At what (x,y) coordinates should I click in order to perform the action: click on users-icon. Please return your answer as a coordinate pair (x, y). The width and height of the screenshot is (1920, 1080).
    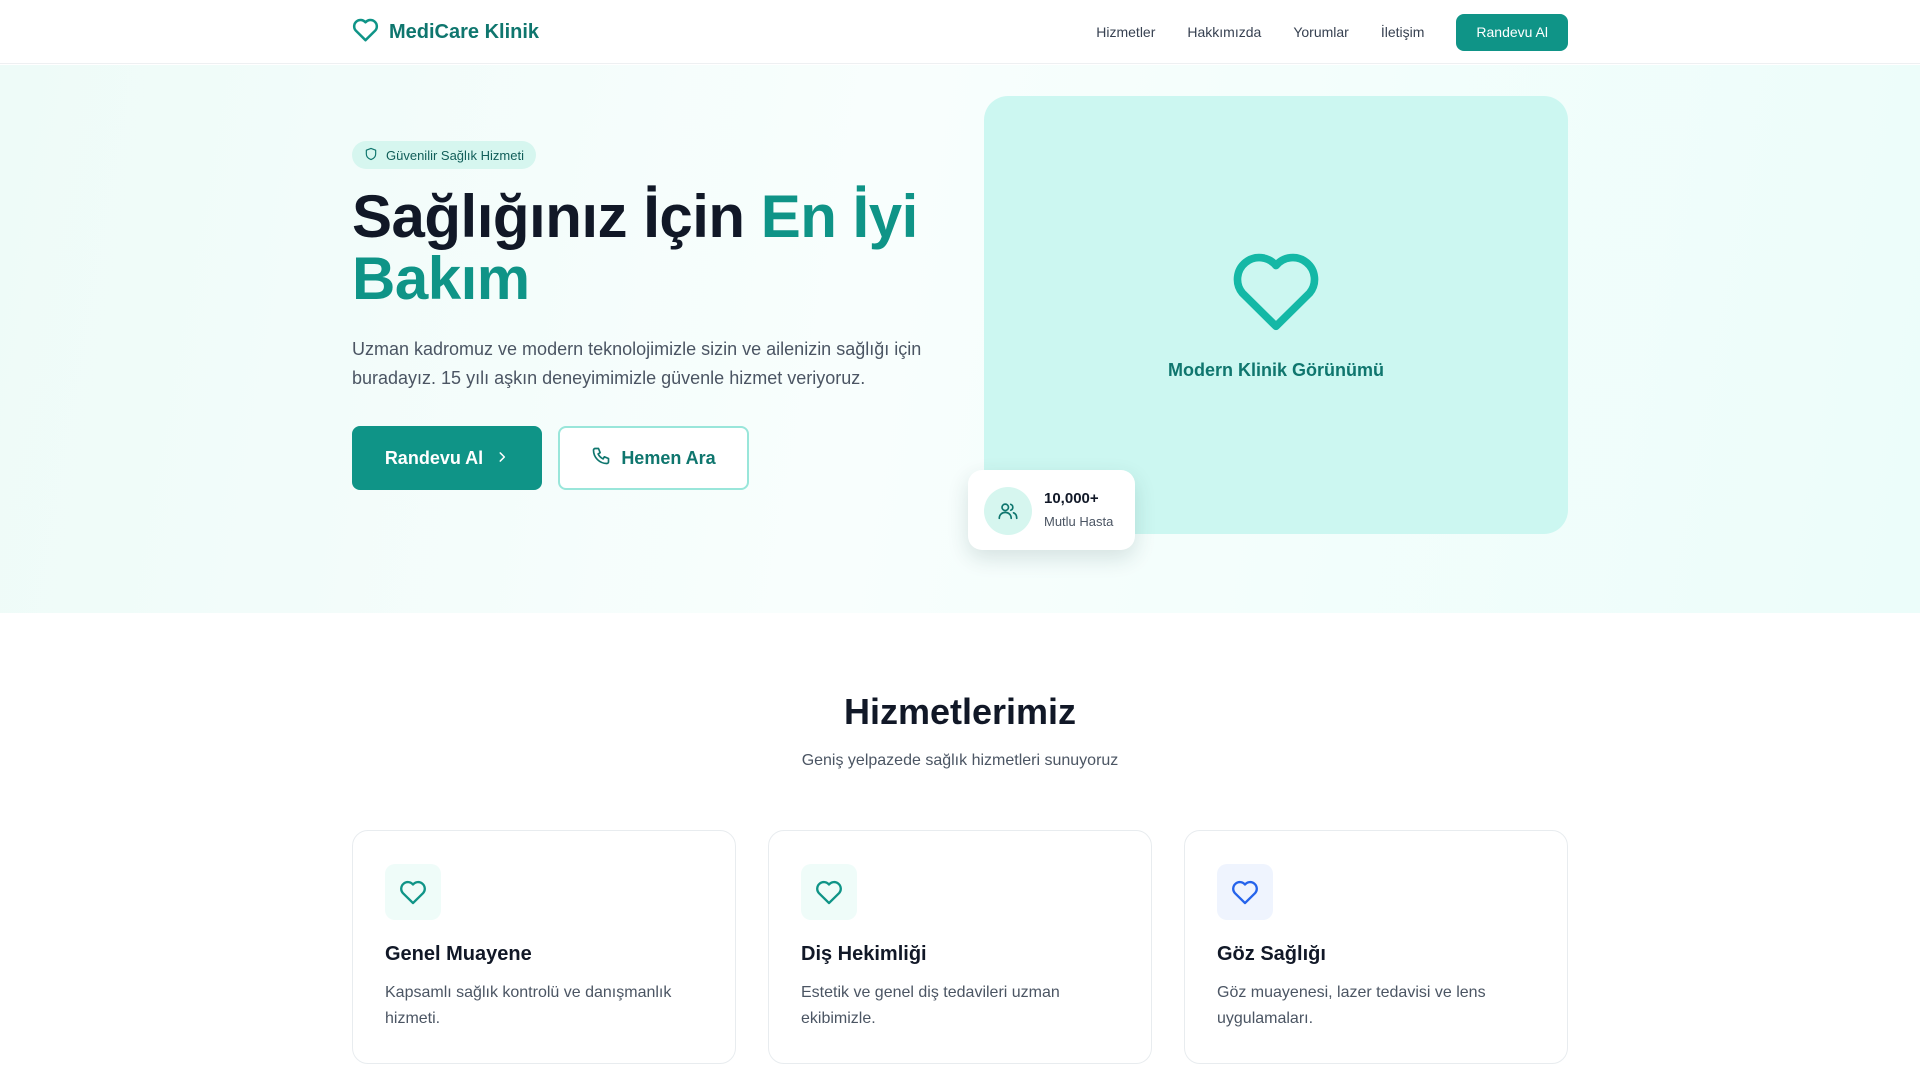
    Looking at the image, I should click on (1008, 511).